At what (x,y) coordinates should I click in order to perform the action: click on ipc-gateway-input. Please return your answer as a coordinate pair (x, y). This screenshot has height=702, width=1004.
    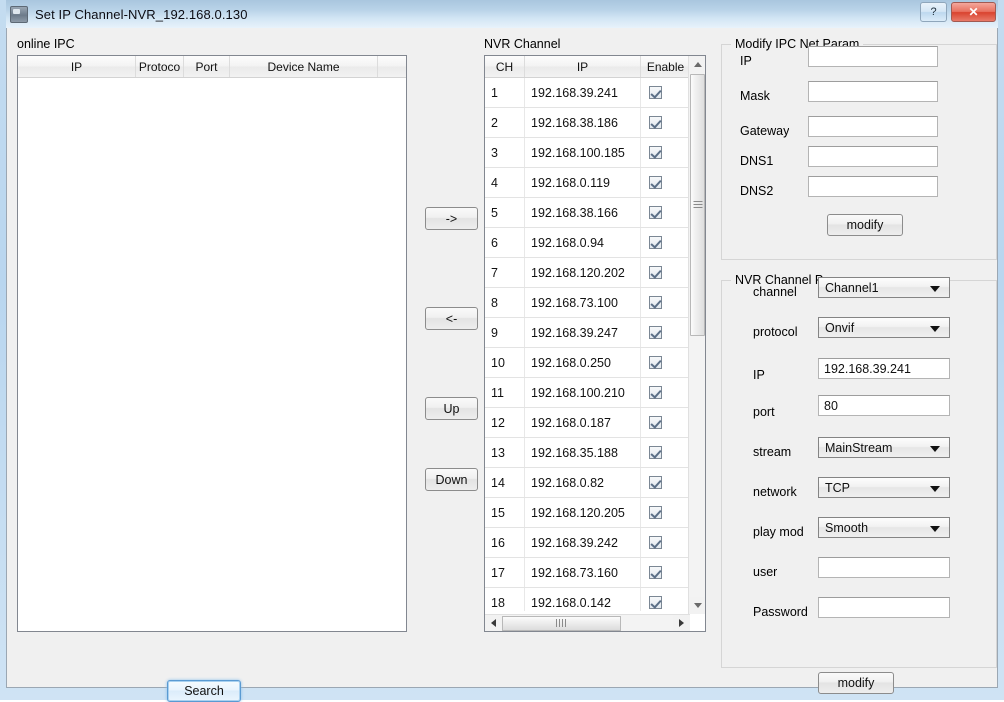
    Looking at the image, I should click on (873, 126).